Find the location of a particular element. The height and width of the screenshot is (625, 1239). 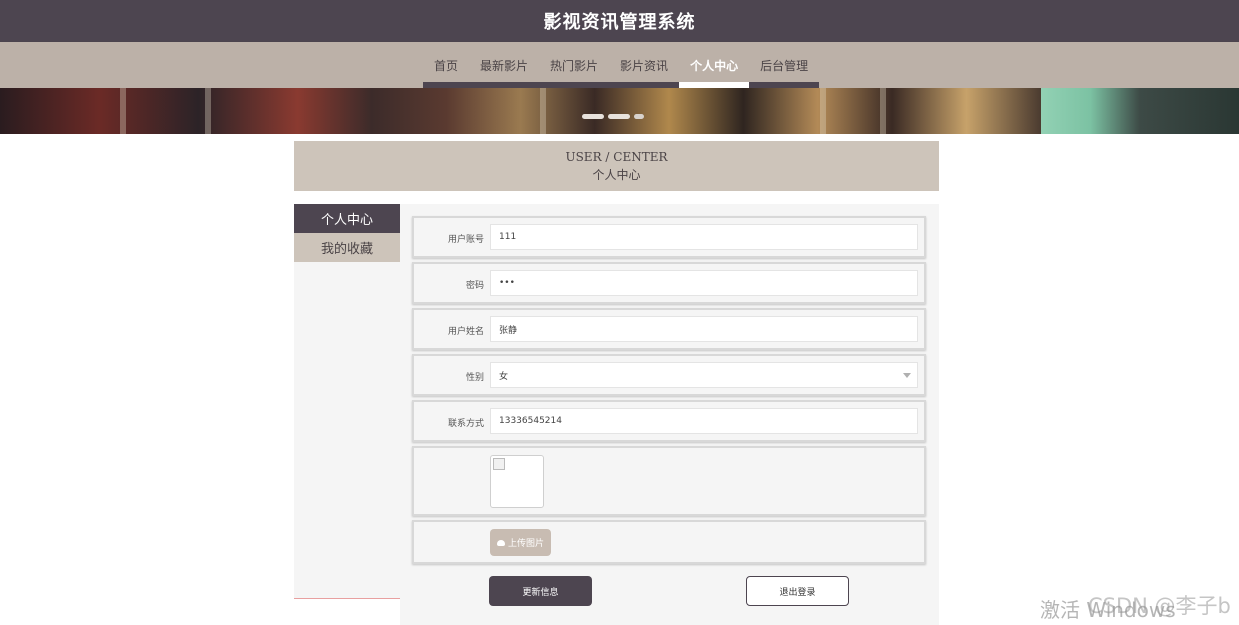

nav-item-movie-news: 影片资讯 is located at coordinates (644, 65).